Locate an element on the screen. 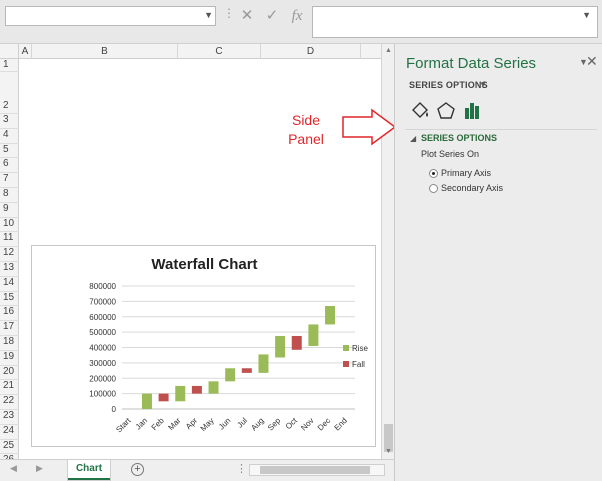  row-header-25: 25 is located at coordinates (9, 446).